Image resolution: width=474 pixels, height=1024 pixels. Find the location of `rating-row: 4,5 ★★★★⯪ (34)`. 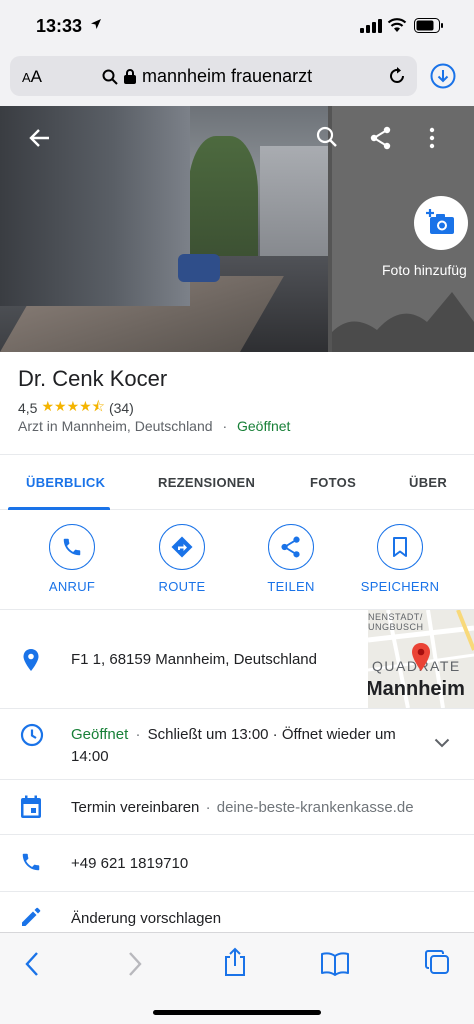

rating-row: 4,5 ★★★★⯪ (34) is located at coordinates (76, 408).